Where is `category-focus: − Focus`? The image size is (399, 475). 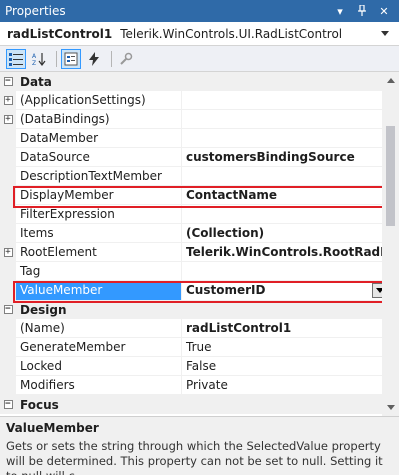
category-focus: − Focus is located at coordinates (199, 404).